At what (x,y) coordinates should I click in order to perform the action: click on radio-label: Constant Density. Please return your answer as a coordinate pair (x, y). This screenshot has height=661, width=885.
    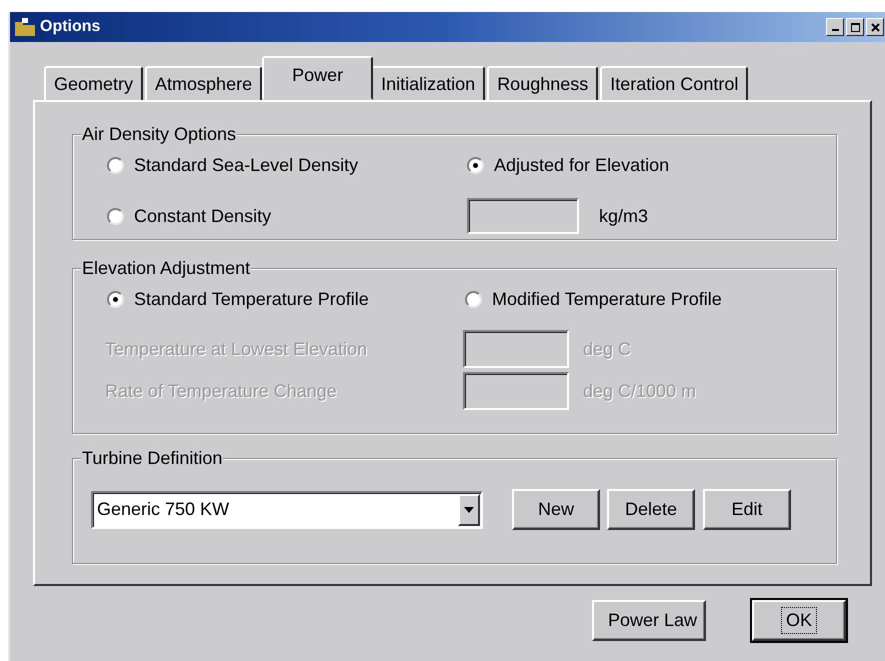
    Looking at the image, I should click on (203, 216).